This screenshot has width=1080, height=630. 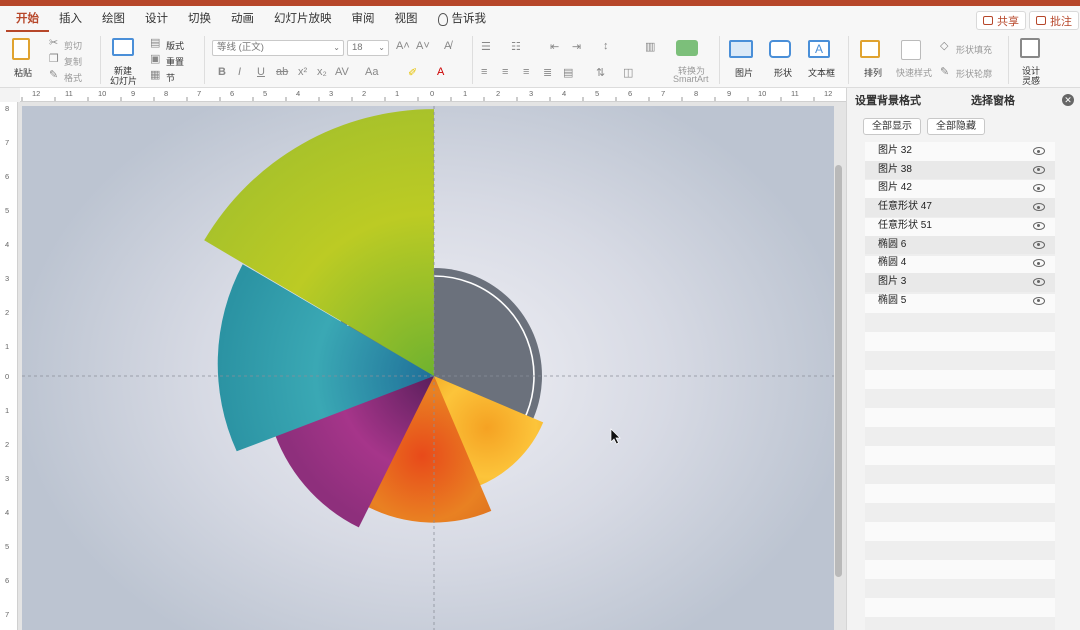 What do you see at coordinates (363, 19) in the screenshot?
I see `tab-review: 审阅` at bounding box center [363, 19].